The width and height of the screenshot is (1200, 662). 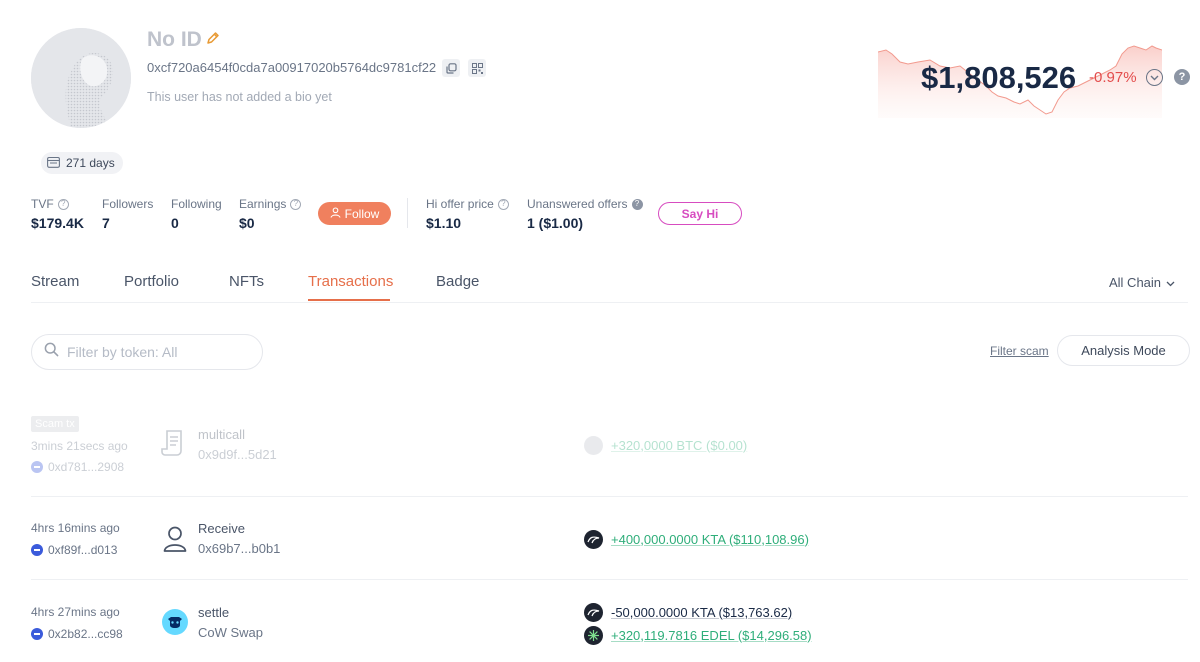 I want to click on token-amount: -50,000.0000 KTA ($13,763.62), so click(x=702, y=612).